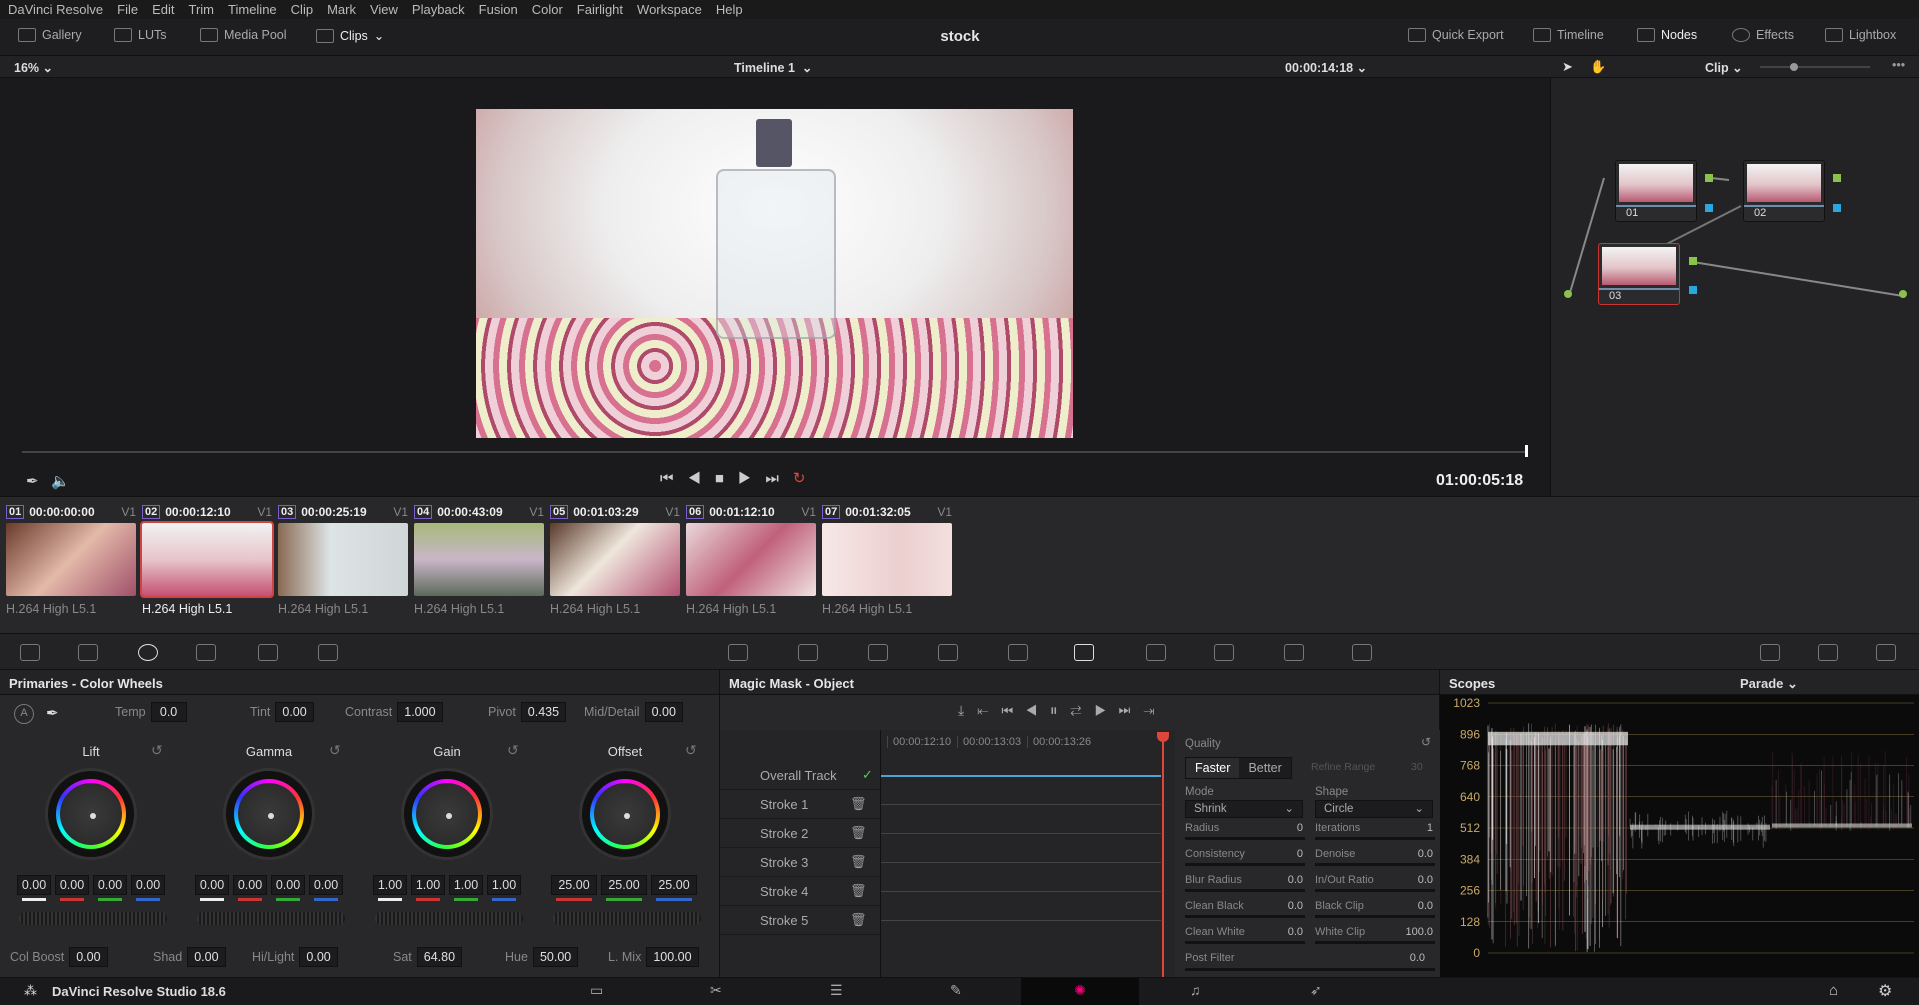  What do you see at coordinates (88, 652) in the screenshot?
I see `color-match-palette-icon` at bounding box center [88, 652].